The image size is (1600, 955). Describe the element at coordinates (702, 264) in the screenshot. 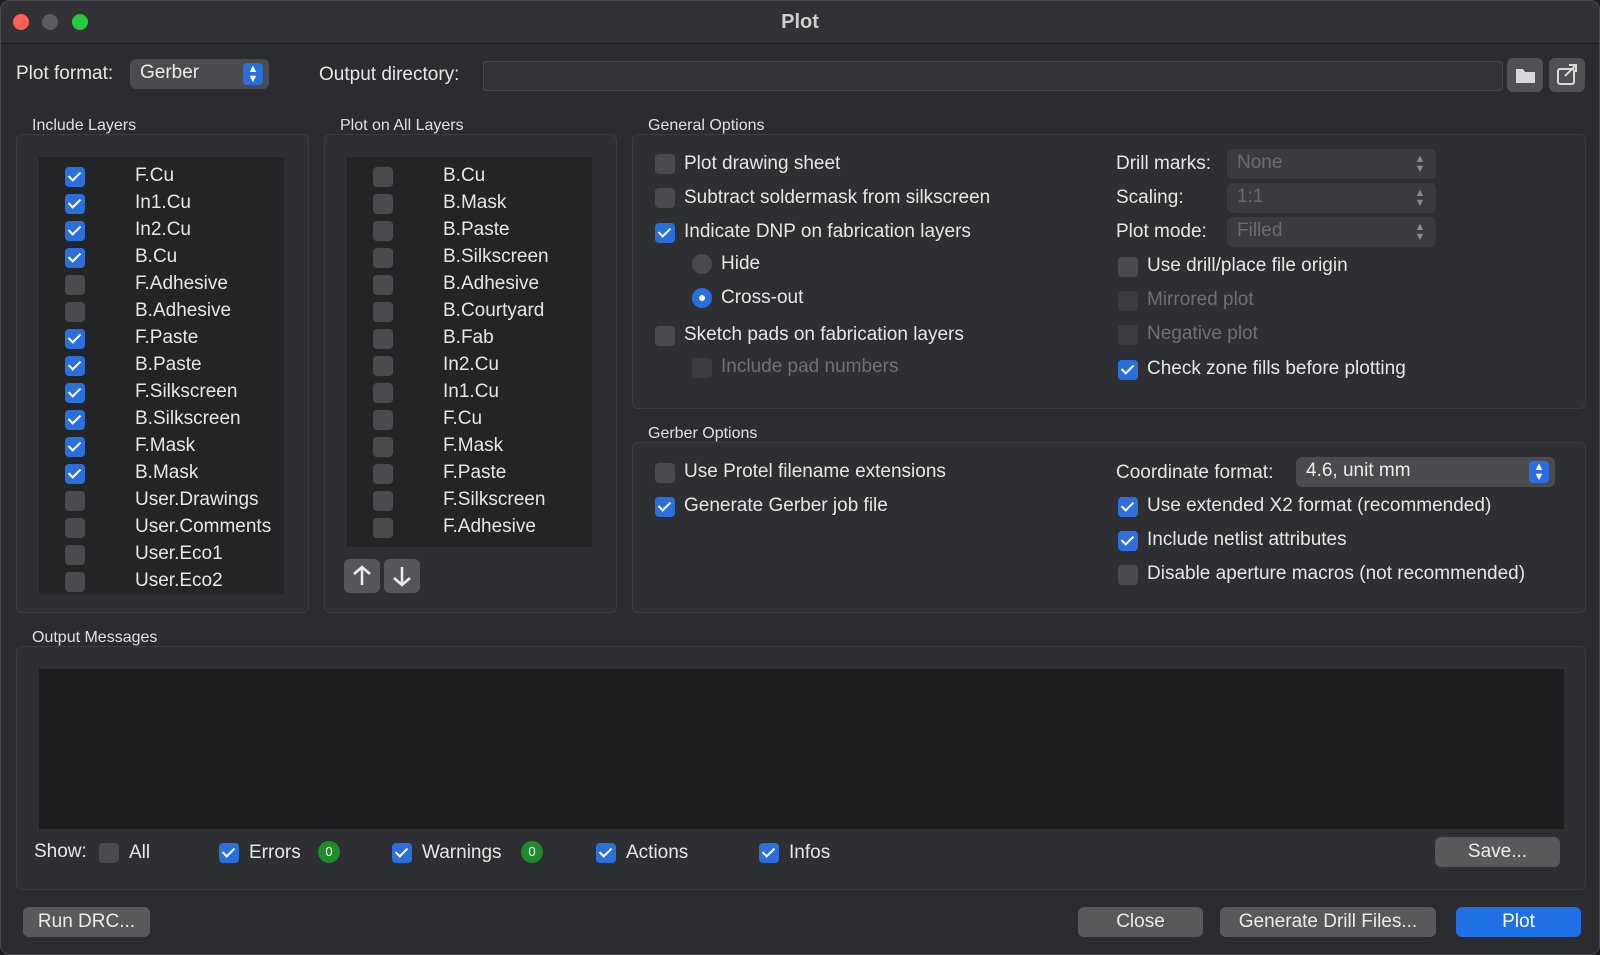

I see `hide-radio` at that location.